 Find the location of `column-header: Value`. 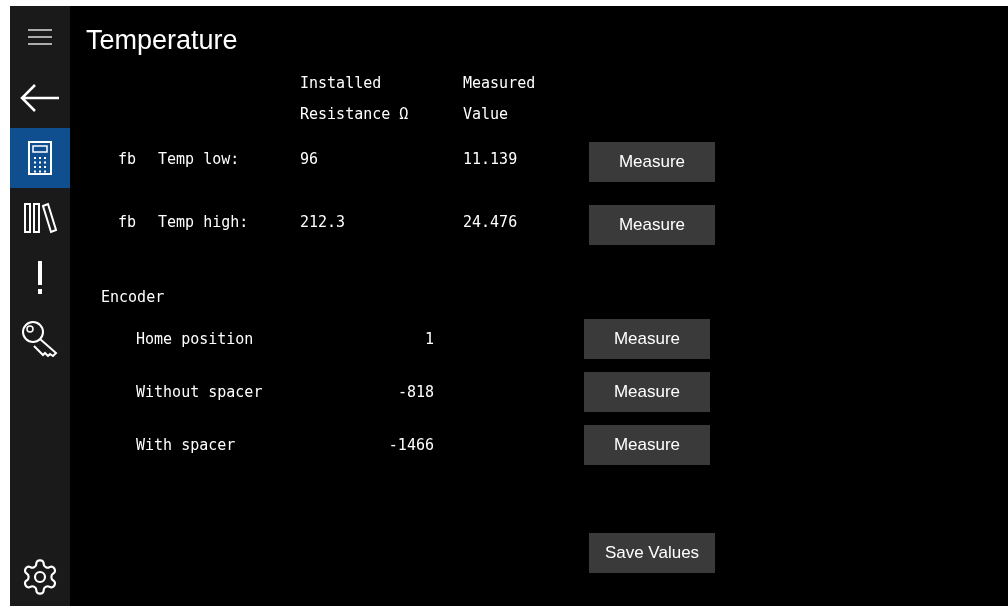

column-header: Value is located at coordinates (486, 114).